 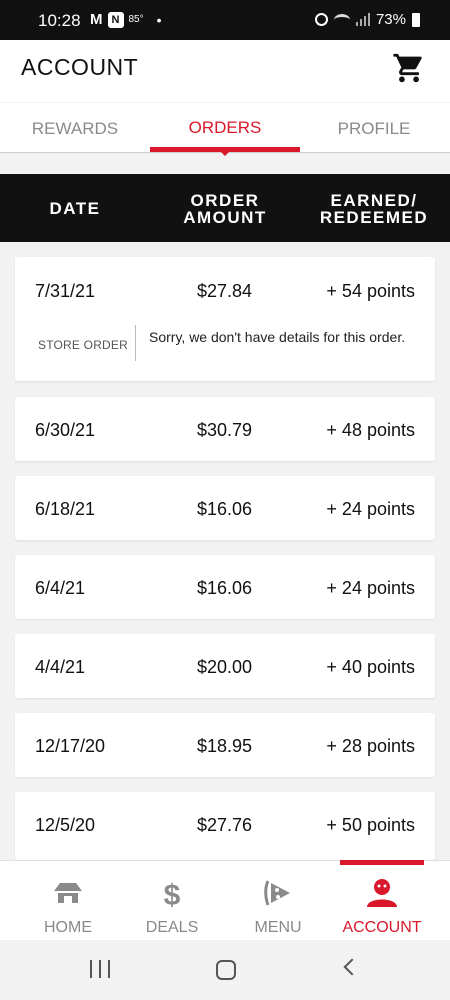 I want to click on active-tab-caret-icon, so click(x=225, y=152).